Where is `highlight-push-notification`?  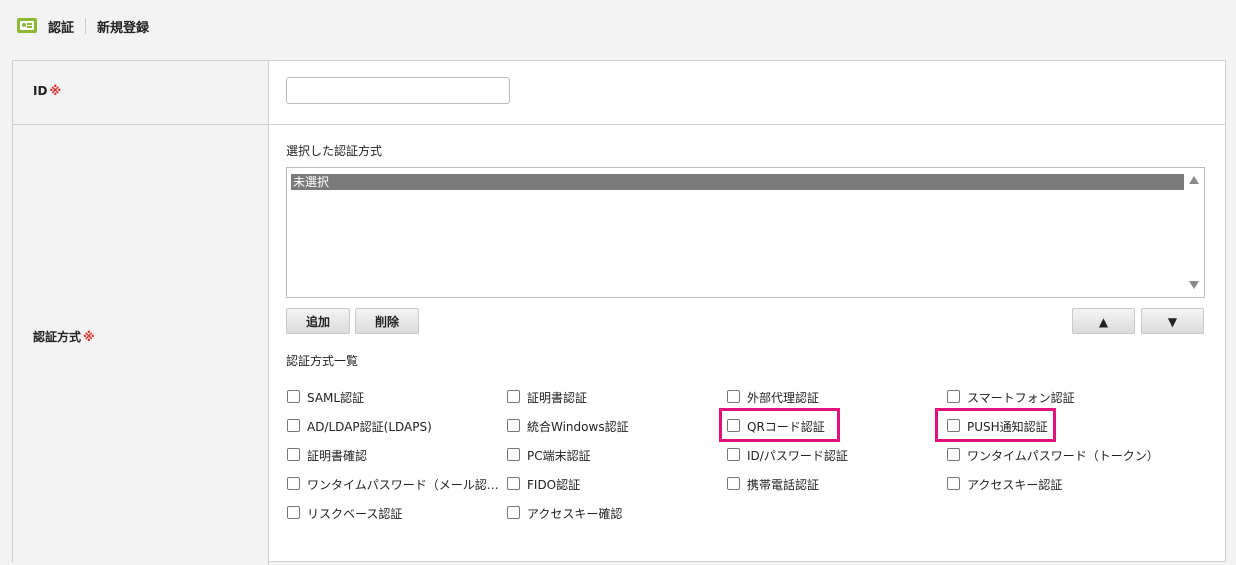 highlight-push-notification is located at coordinates (995, 425).